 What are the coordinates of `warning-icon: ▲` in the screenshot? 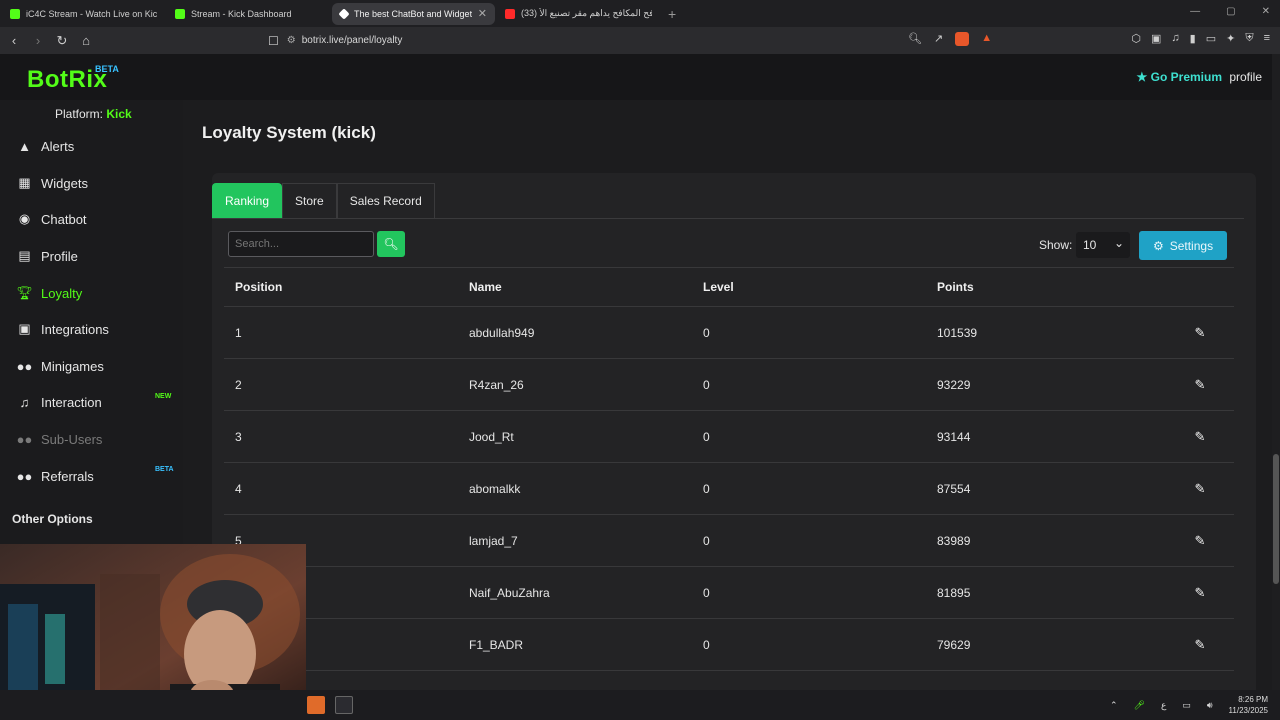 It's located at (24, 146).